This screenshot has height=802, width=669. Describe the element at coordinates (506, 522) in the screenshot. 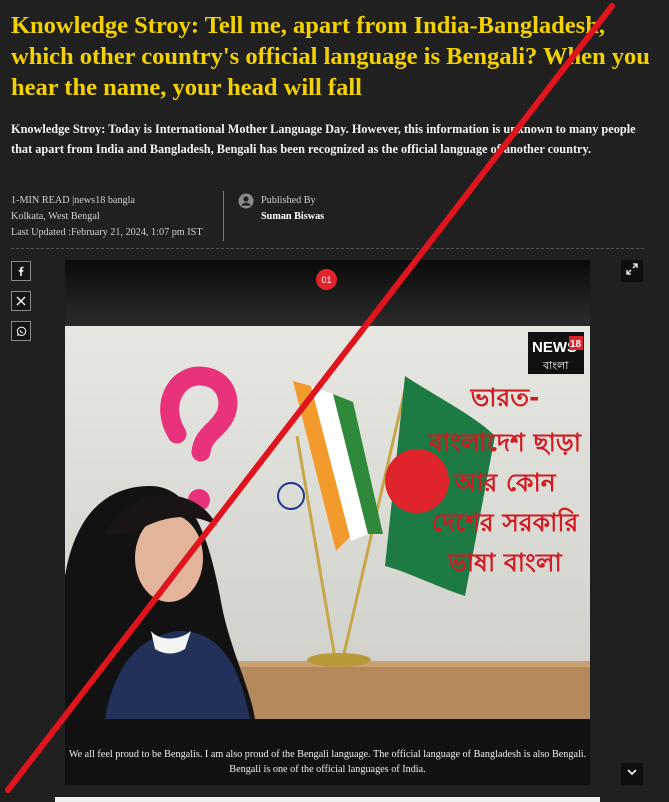

I see `bengali-text-line: দেশের সরকারি` at that location.